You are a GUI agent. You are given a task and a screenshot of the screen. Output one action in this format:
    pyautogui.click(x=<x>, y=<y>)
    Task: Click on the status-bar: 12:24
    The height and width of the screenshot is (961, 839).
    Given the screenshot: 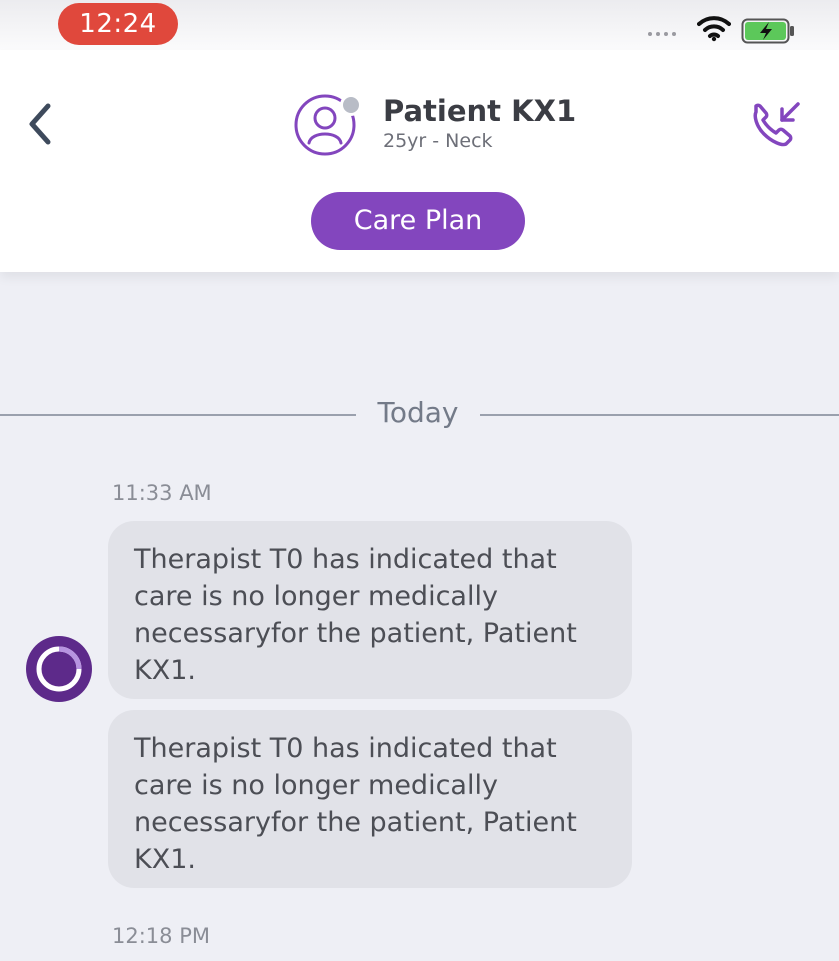 What is the action you would take?
    pyautogui.click(x=419, y=25)
    